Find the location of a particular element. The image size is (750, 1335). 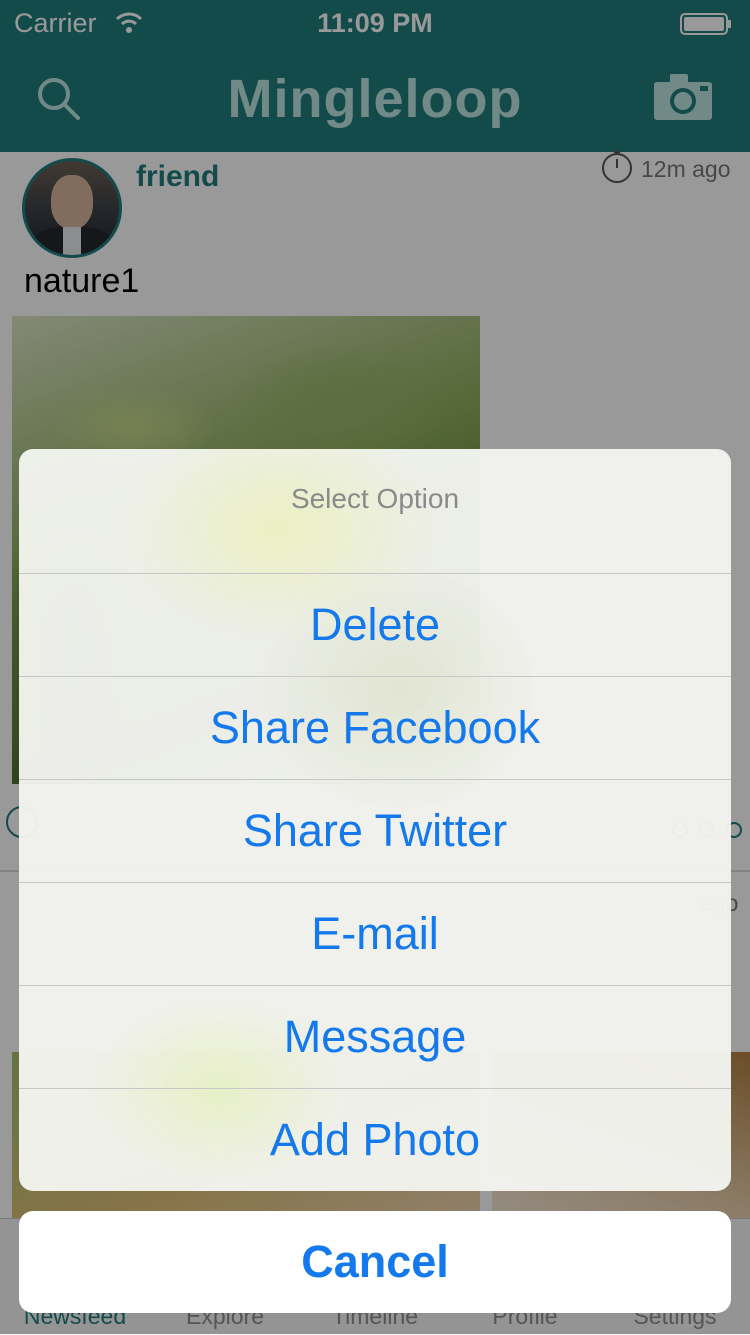

delete-button: Delete is located at coordinates (375, 624).